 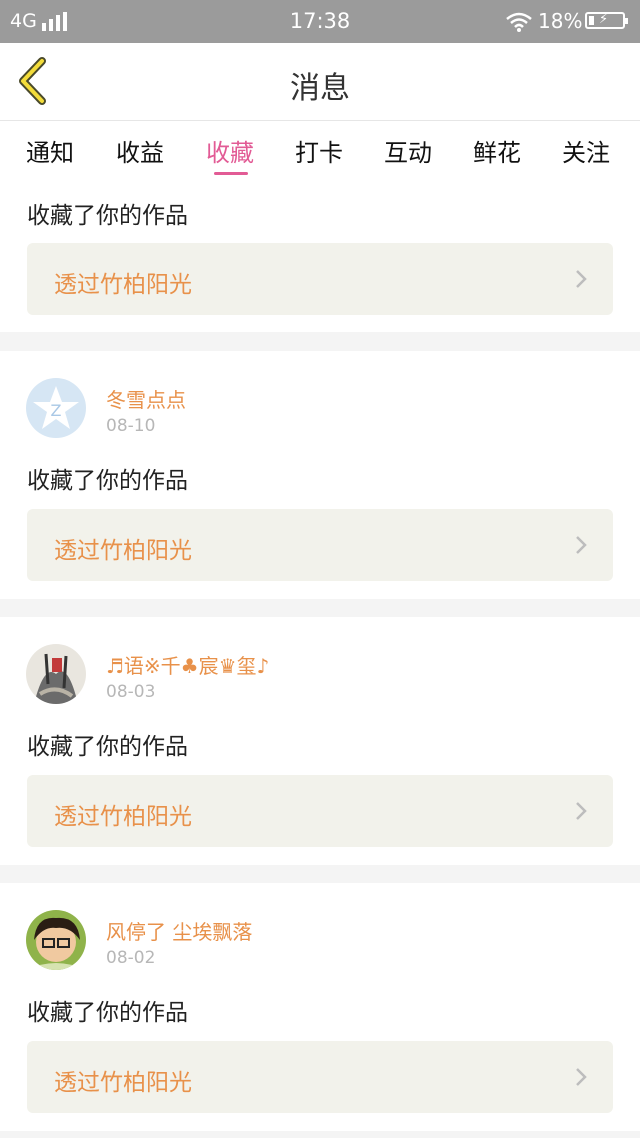 I want to click on svg-text: Z, so click(x=56, y=410).